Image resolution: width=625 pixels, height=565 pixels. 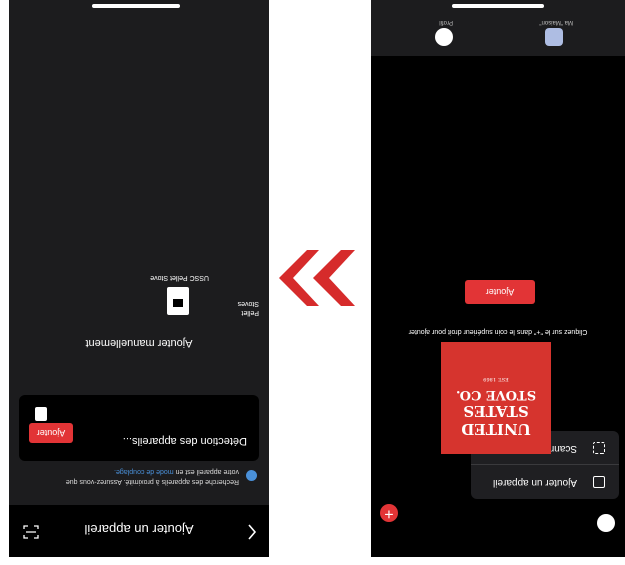 What do you see at coordinates (248, 308) in the screenshot?
I see `product-category-label: Pellet Stoves` at bounding box center [248, 308].